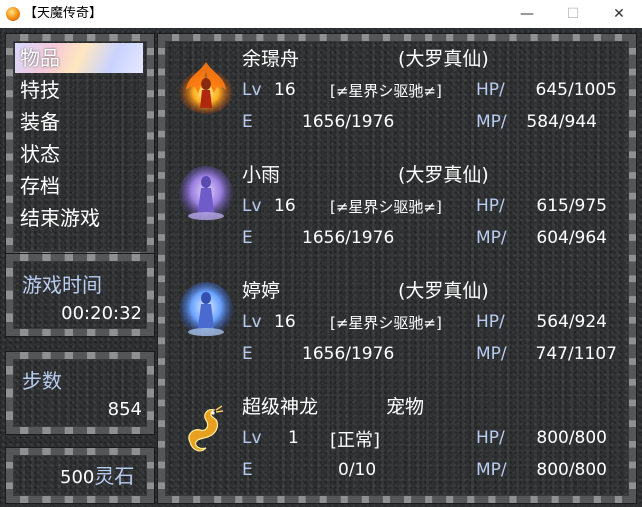 This screenshot has width=642, height=507. I want to click on menu-item-save: 存档, so click(79, 186).